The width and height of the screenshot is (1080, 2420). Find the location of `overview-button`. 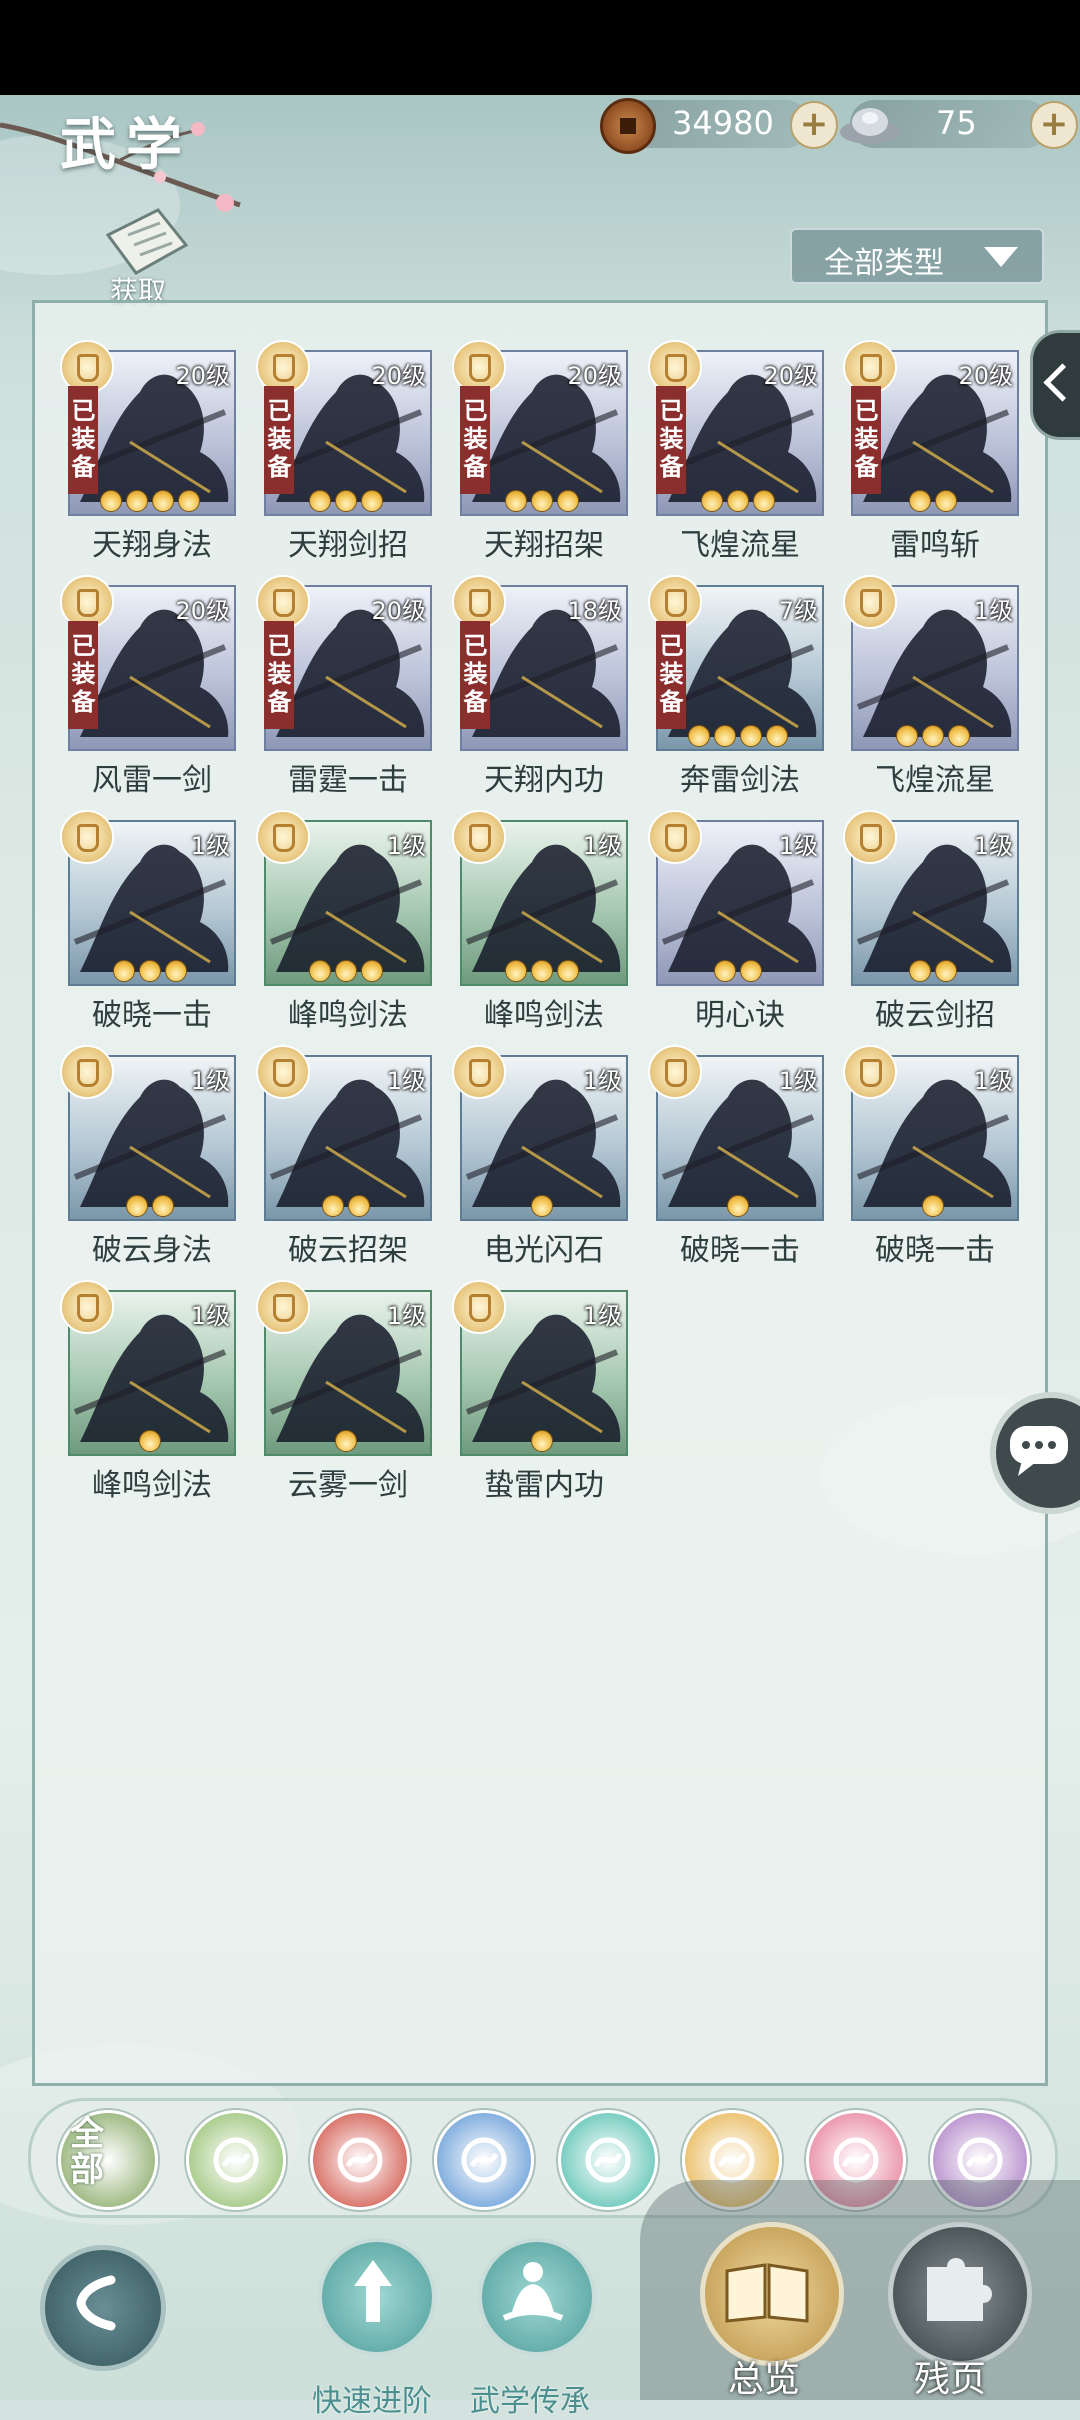

overview-button is located at coordinates (772, 2294).